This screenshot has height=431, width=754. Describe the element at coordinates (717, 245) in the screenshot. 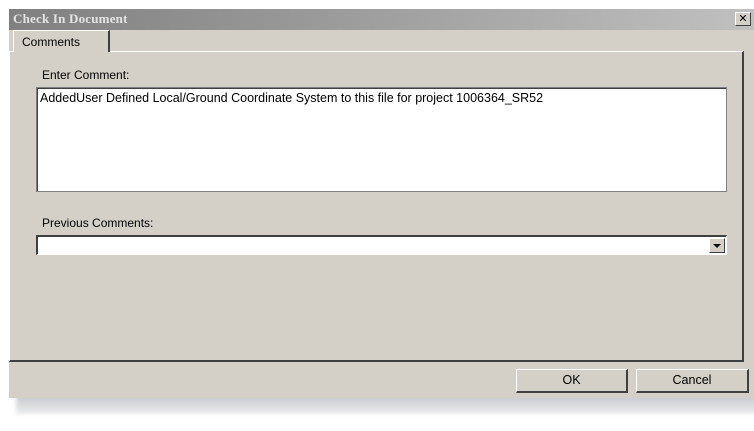

I see `chevron-down-icon` at that location.